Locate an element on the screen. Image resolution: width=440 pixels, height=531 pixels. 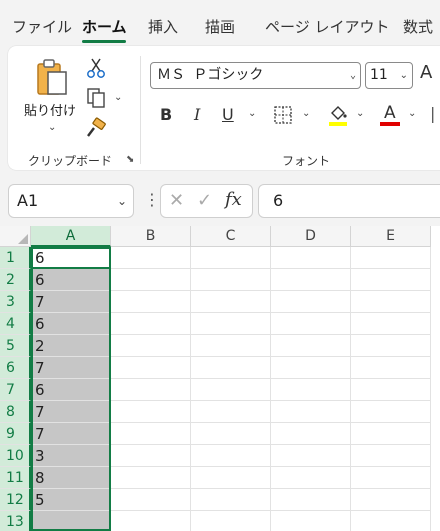
row-header-4: 4 is located at coordinates (15, 324).